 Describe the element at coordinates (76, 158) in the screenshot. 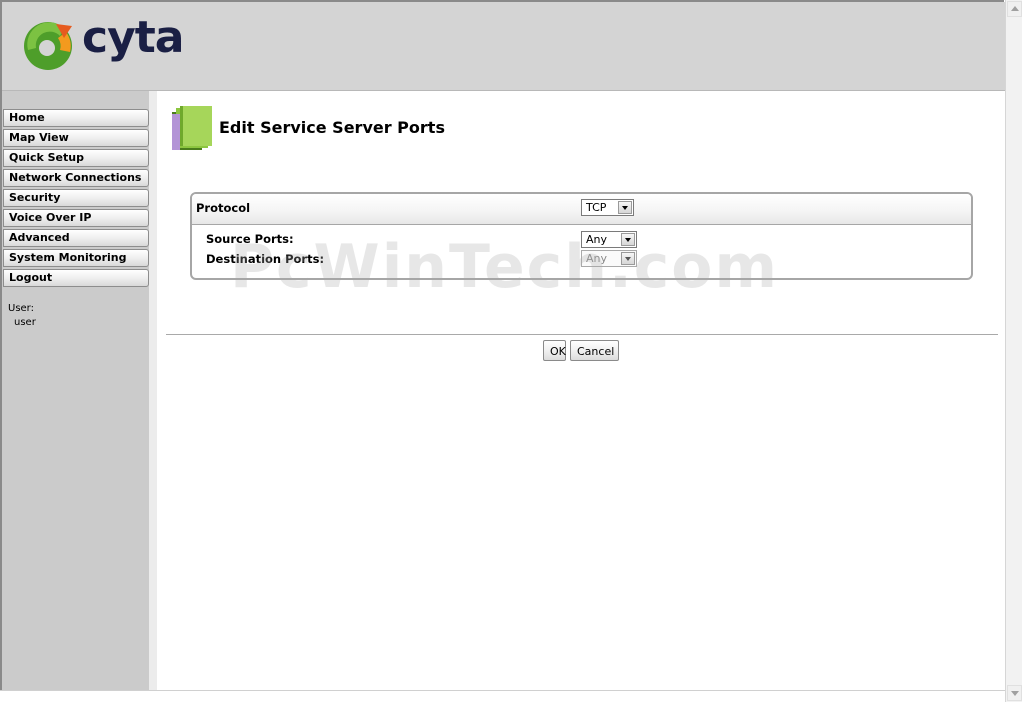

I see `sidebar-item-quick-setup: Quick Setup` at that location.